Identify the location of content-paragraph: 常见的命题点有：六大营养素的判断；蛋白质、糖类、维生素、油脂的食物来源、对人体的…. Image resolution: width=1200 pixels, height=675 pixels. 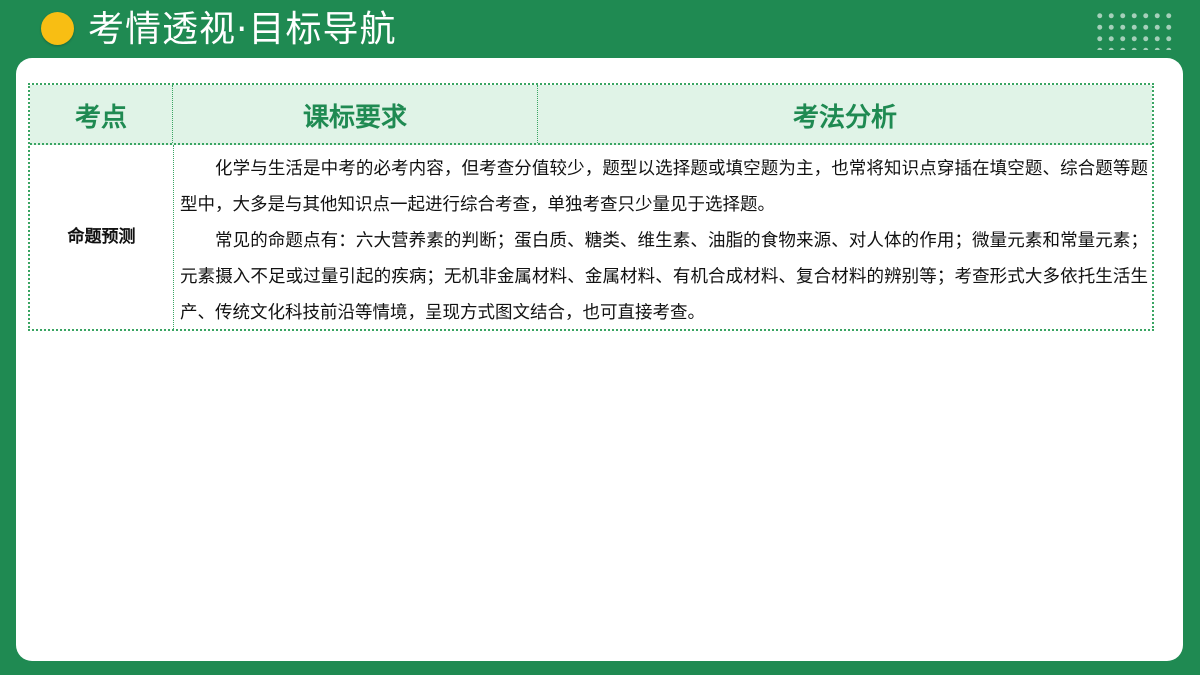
(664, 277).